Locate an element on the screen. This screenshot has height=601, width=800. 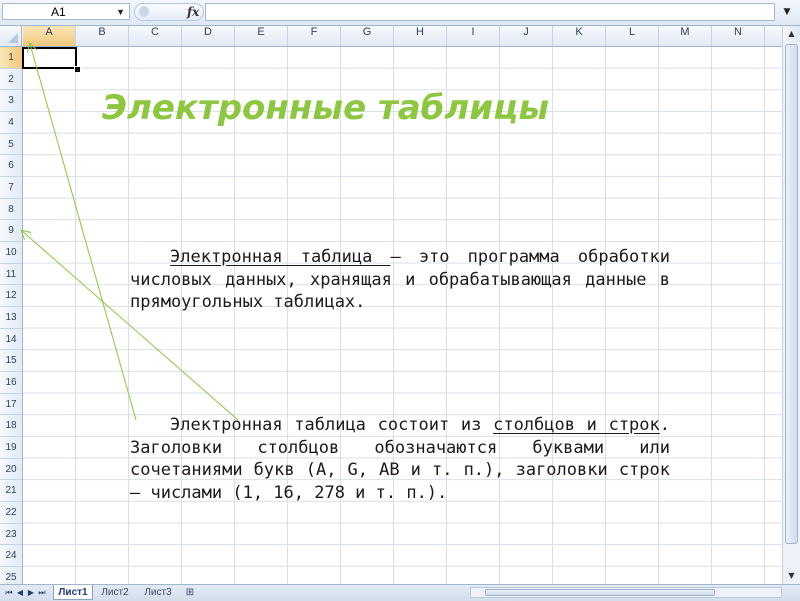
row-header-8: 8 is located at coordinates (11, 210).